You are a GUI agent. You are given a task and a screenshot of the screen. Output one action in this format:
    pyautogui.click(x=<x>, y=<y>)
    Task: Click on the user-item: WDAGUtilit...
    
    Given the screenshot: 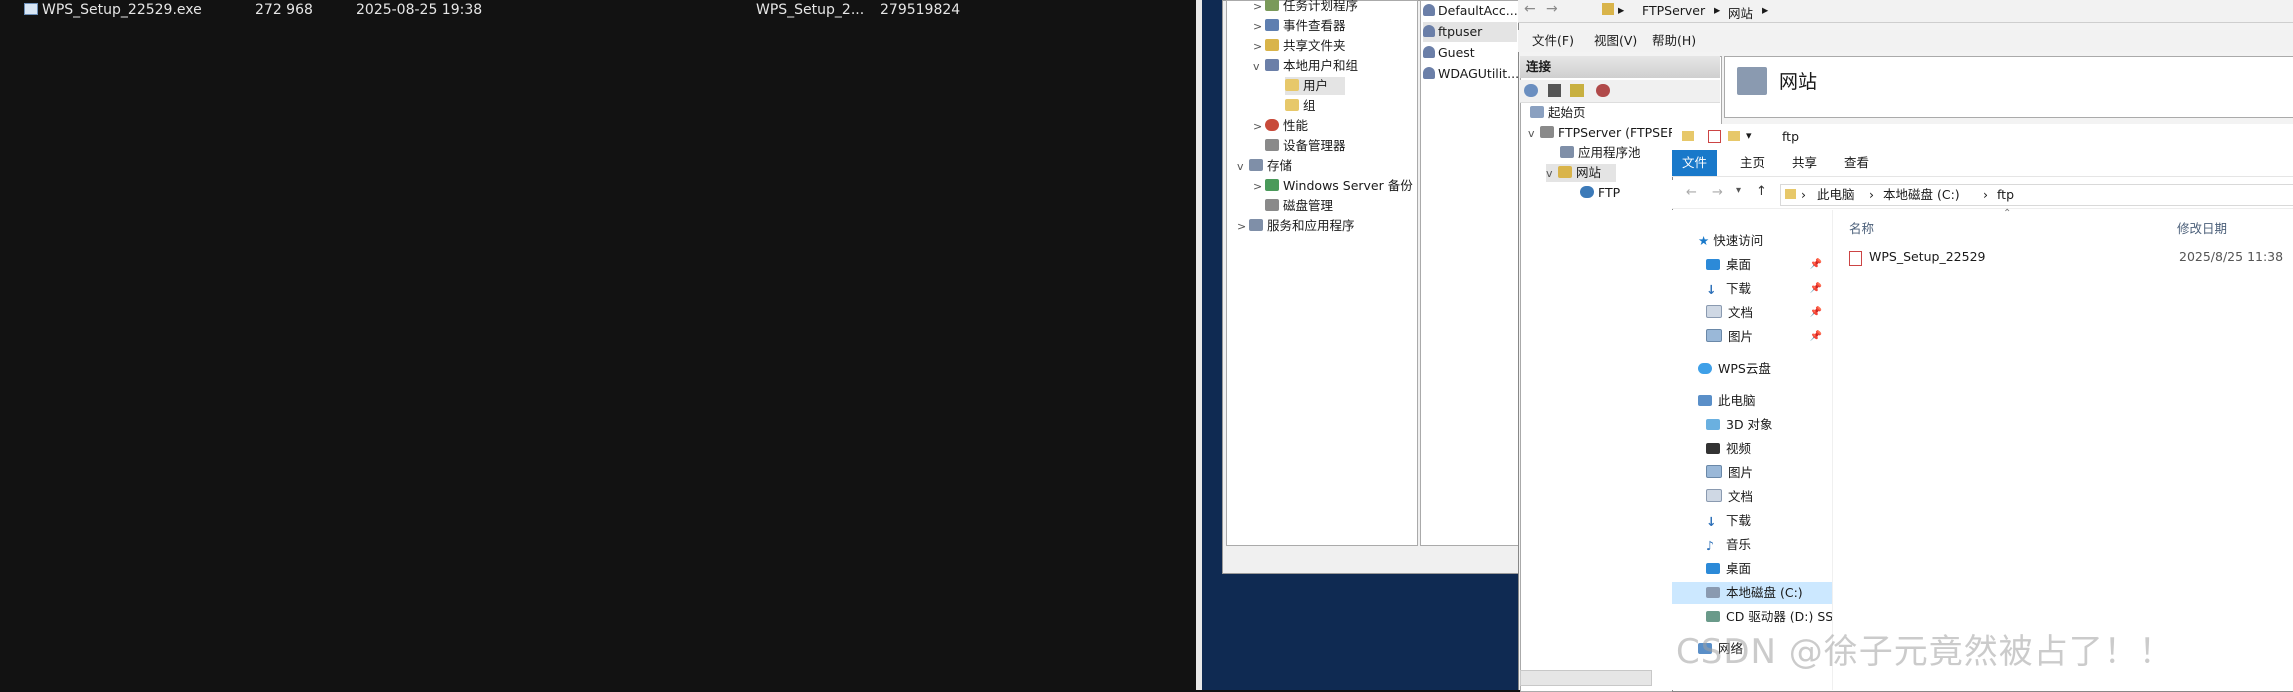 What is the action you would take?
    pyautogui.click(x=1471, y=74)
    